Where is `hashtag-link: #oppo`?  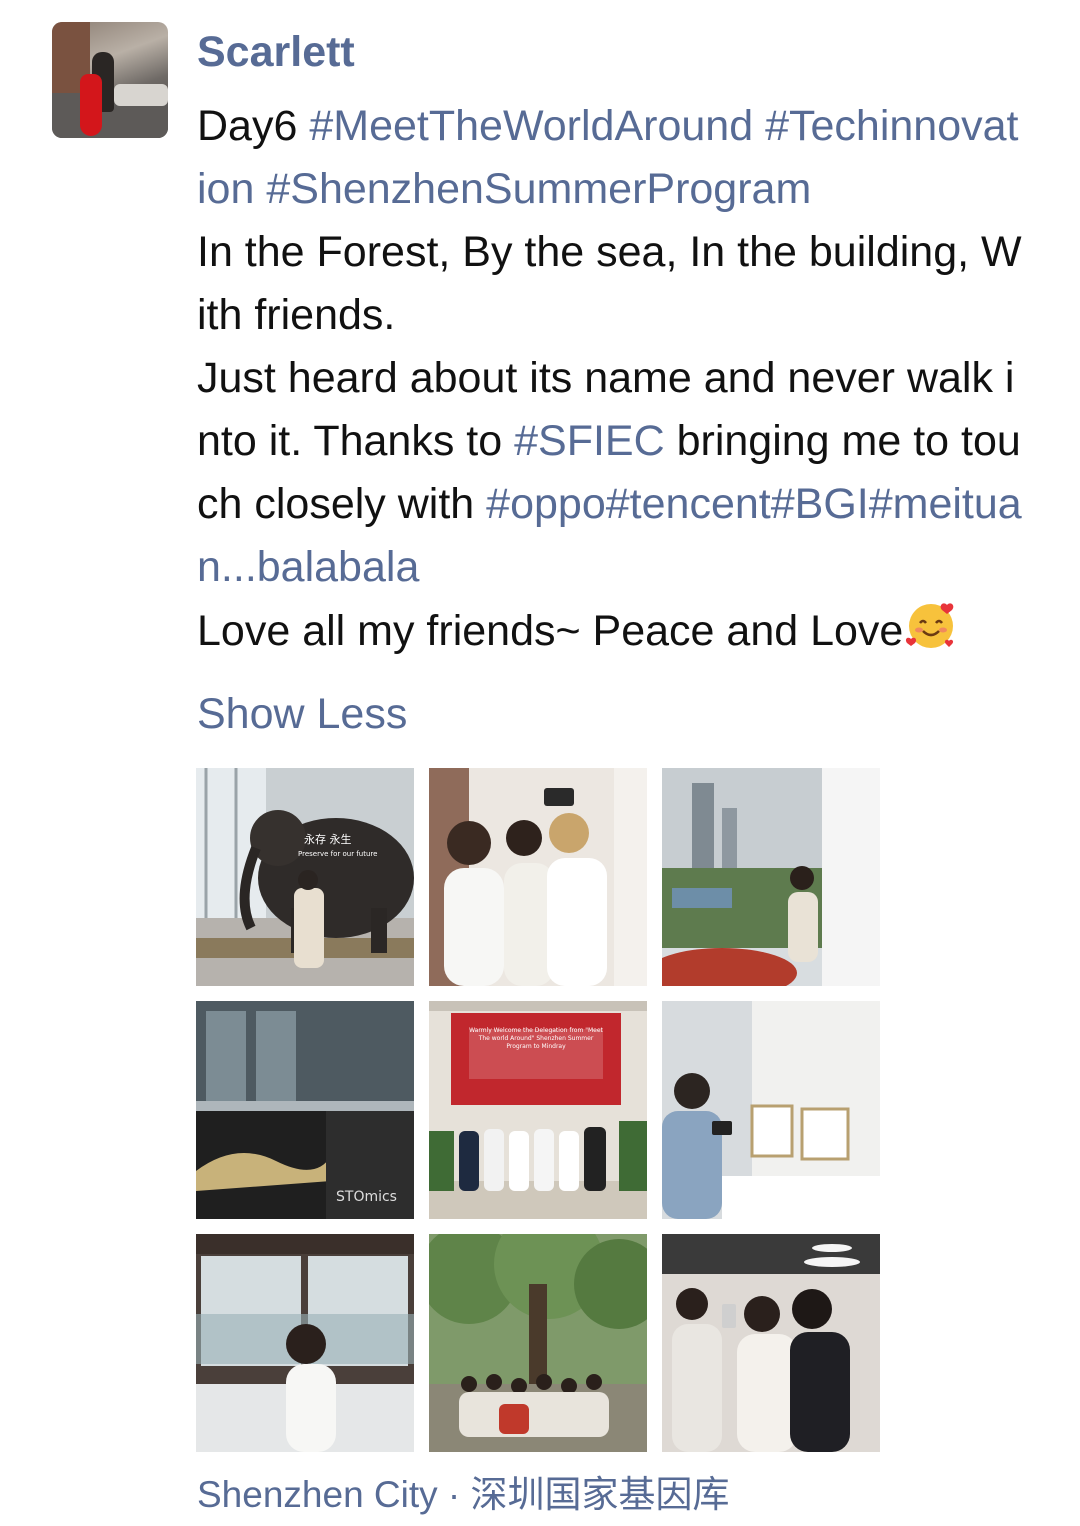 hashtag-link: #oppo is located at coordinates (546, 504).